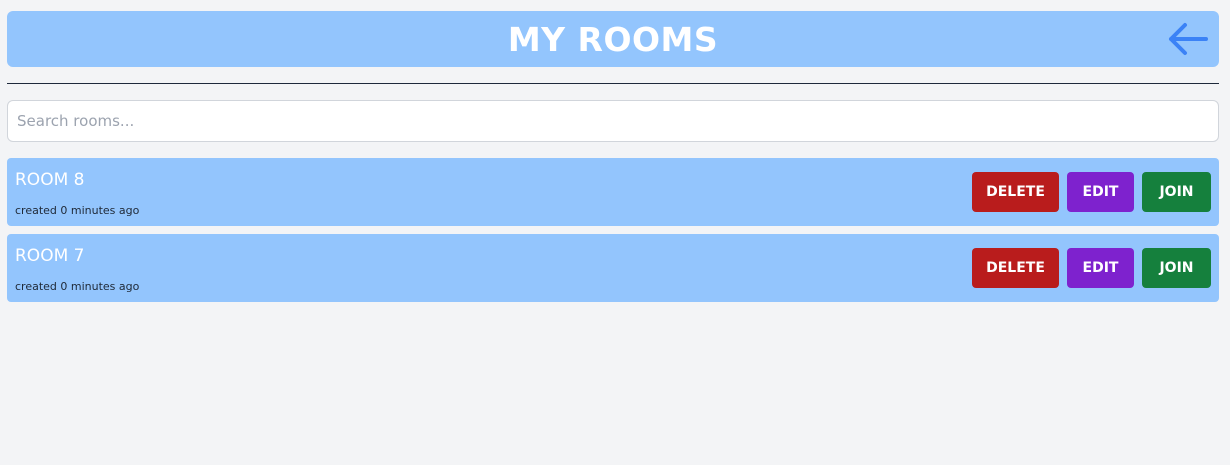  I want to click on back-button, so click(1188, 39).